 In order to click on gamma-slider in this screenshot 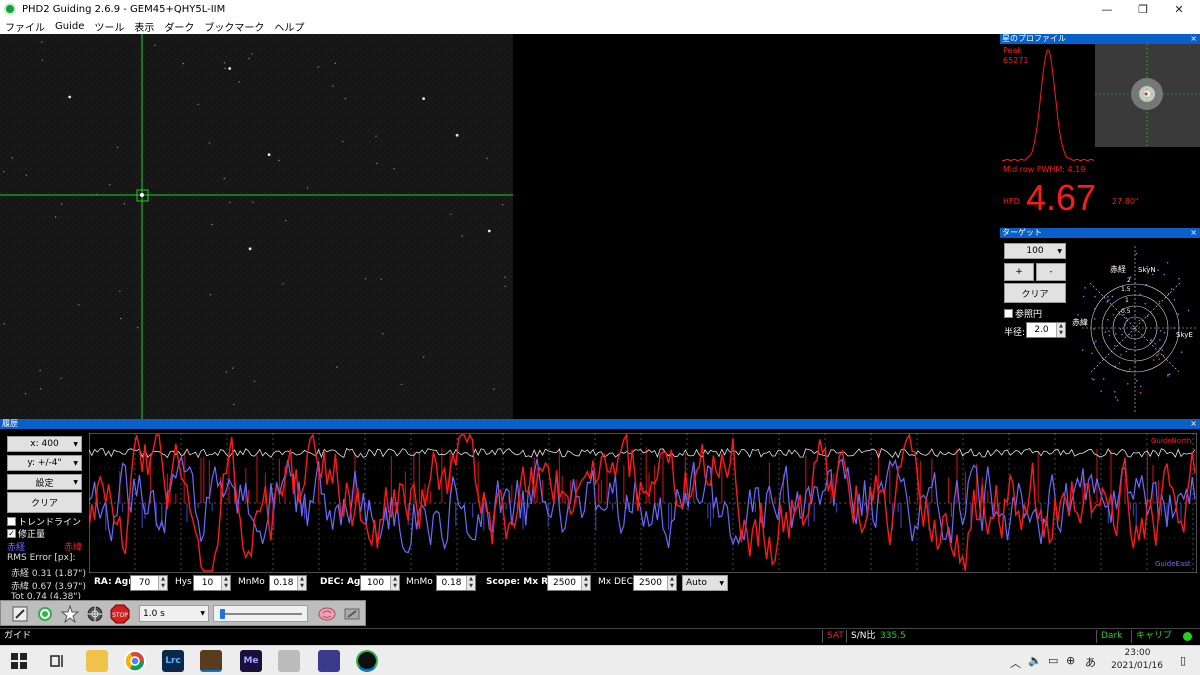, I will do `click(260, 613)`.